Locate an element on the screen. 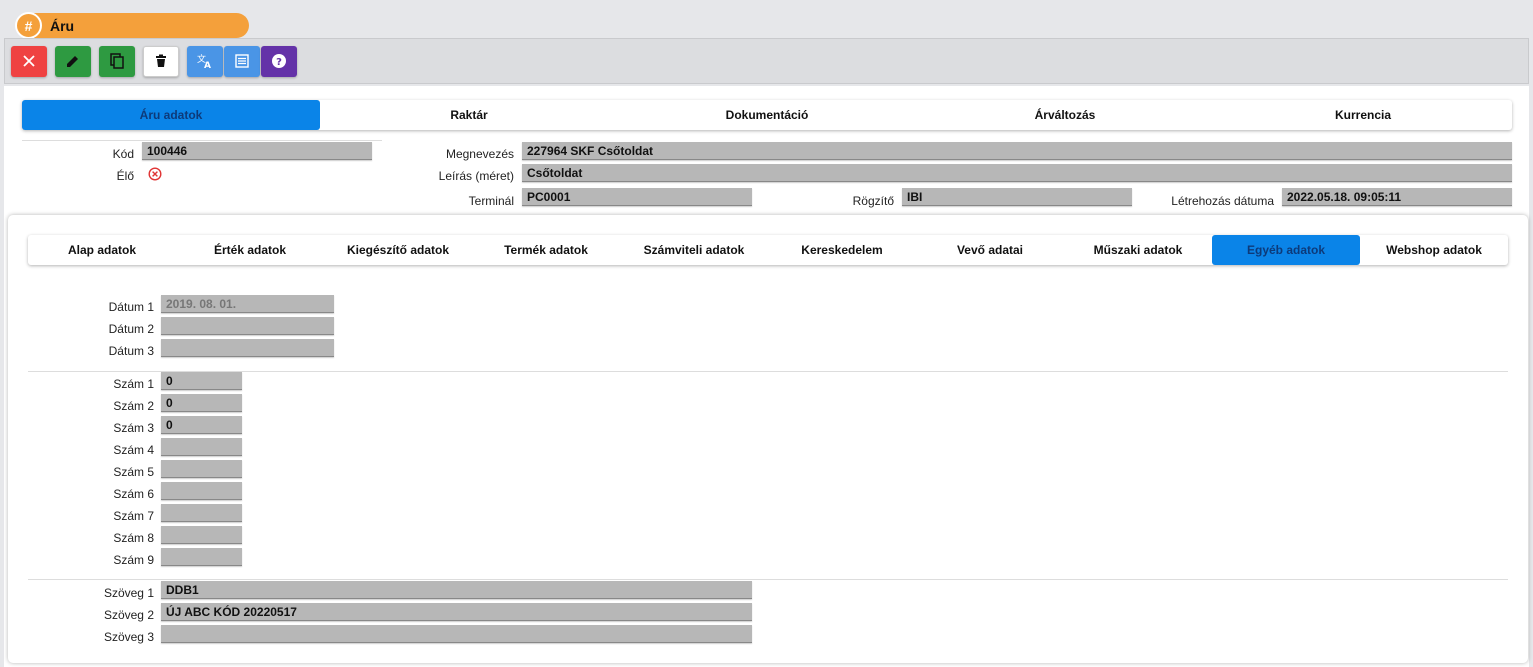 This screenshot has height=667, width=1533. delete-button is located at coordinates (161, 61).